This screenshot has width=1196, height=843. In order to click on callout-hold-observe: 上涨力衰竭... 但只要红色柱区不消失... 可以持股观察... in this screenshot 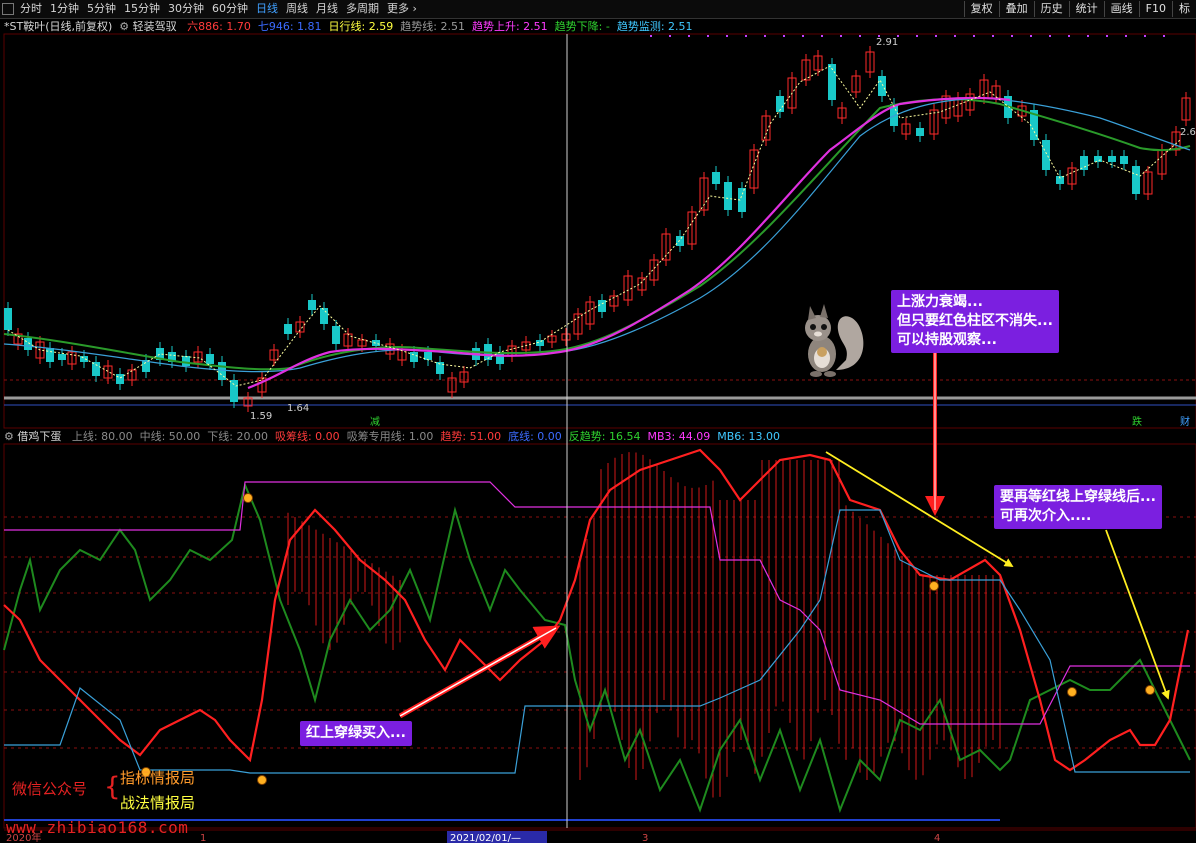, I will do `click(975, 321)`.